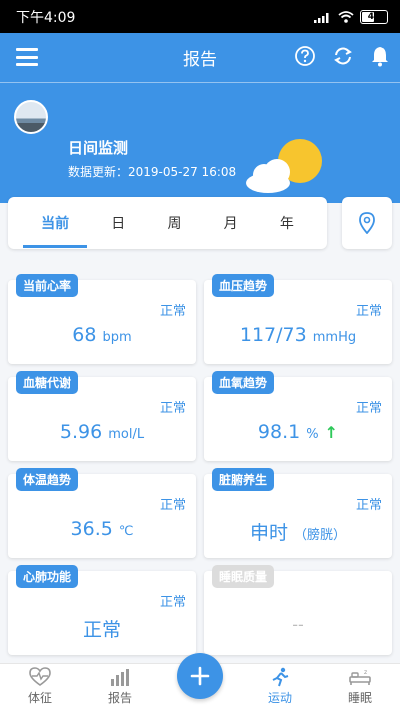 The height and width of the screenshot is (711, 400). I want to click on metric-value: 5.96 mol/L, so click(102, 432).